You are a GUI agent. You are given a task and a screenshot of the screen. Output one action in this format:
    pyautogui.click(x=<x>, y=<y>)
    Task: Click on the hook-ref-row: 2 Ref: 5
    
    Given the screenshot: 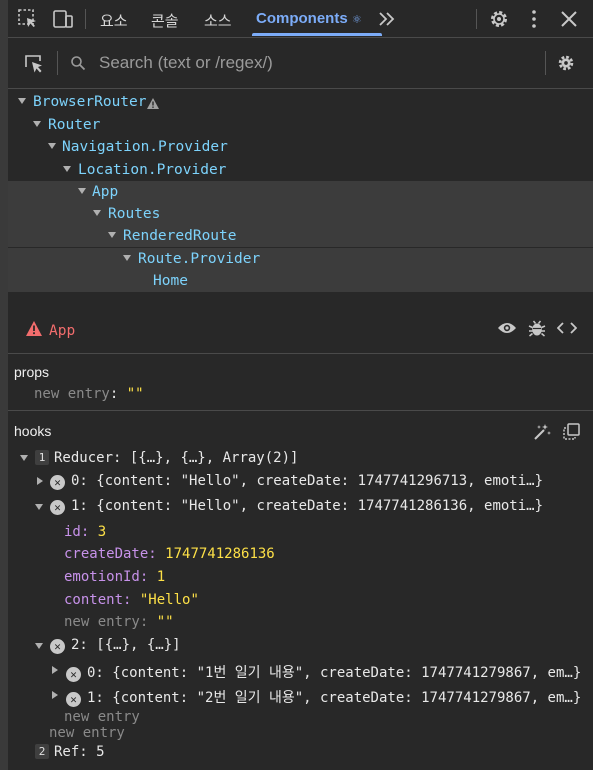 What is the action you would take?
    pyautogui.click(x=70, y=752)
    